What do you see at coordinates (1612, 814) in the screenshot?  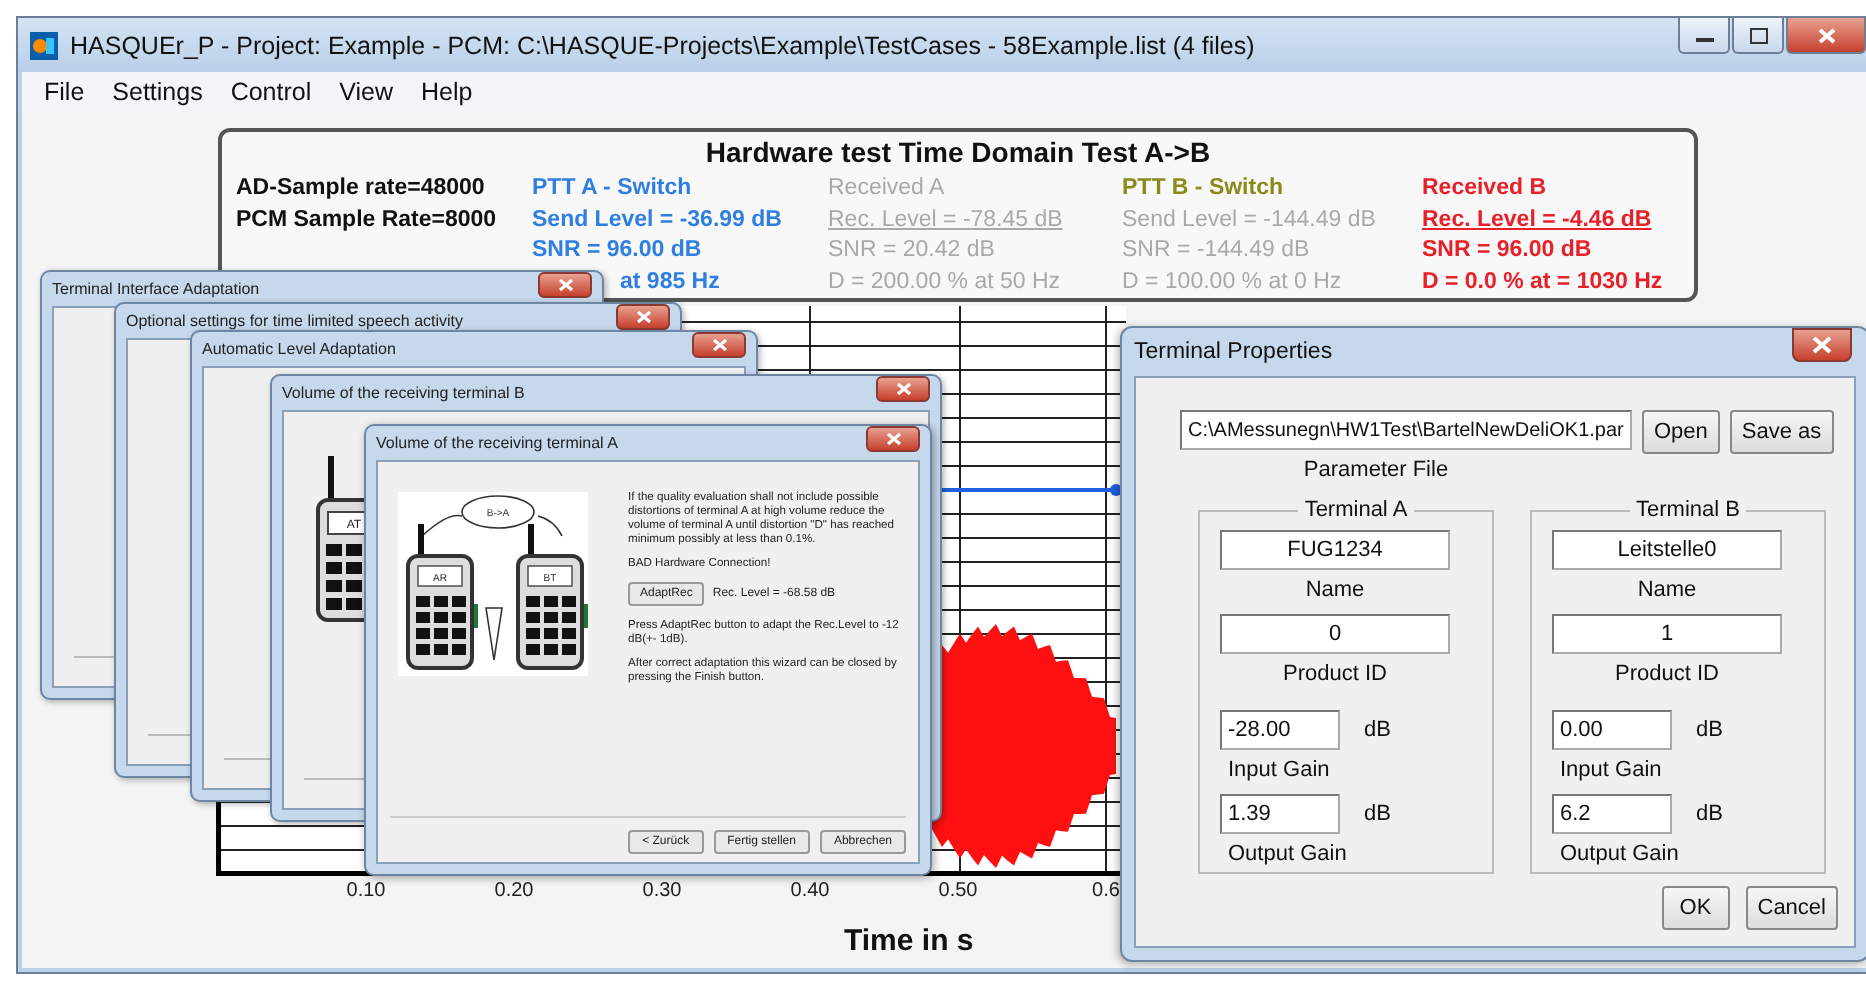 I see `gain-field: 6.2` at bounding box center [1612, 814].